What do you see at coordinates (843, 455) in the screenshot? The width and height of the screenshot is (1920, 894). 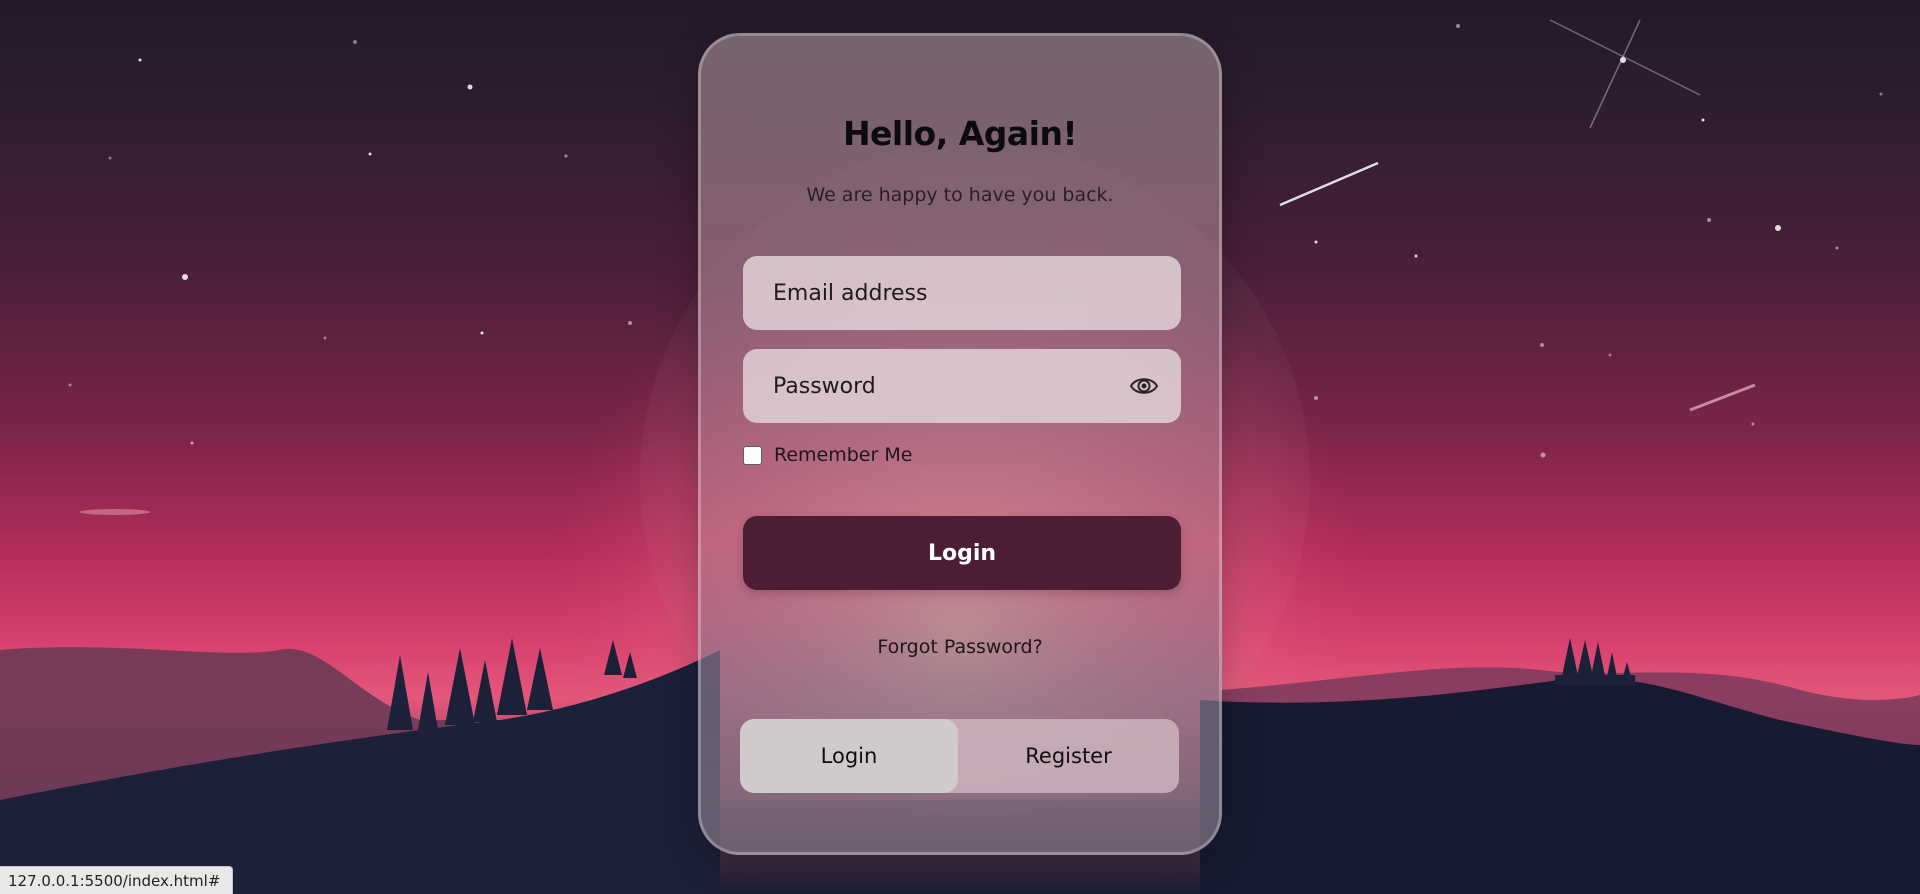 I see `remember-me-label: Remember Me` at bounding box center [843, 455].